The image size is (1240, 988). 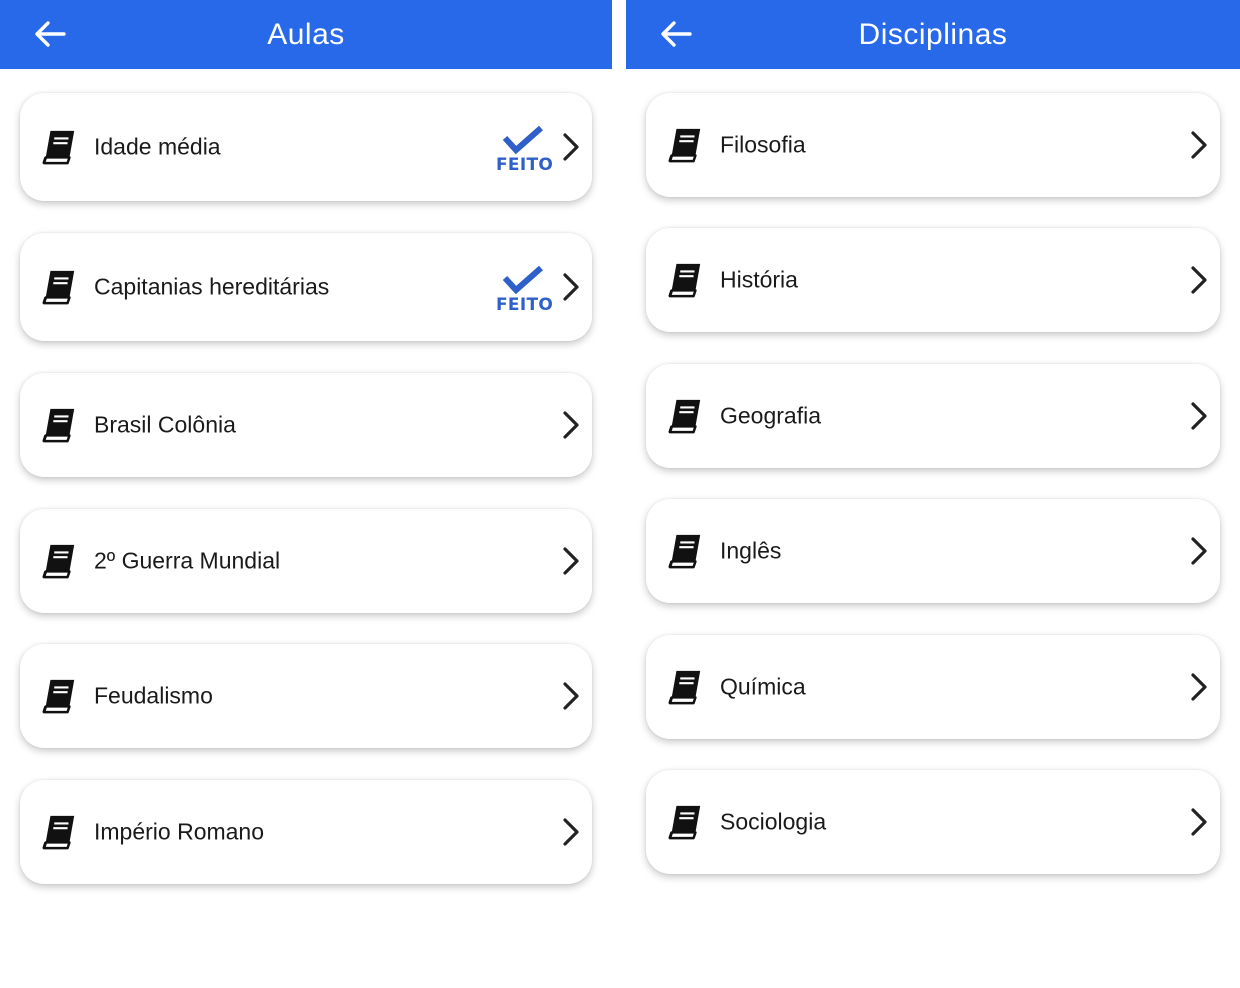 I want to click on item-label: Brasil Colônia, so click(x=165, y=424).